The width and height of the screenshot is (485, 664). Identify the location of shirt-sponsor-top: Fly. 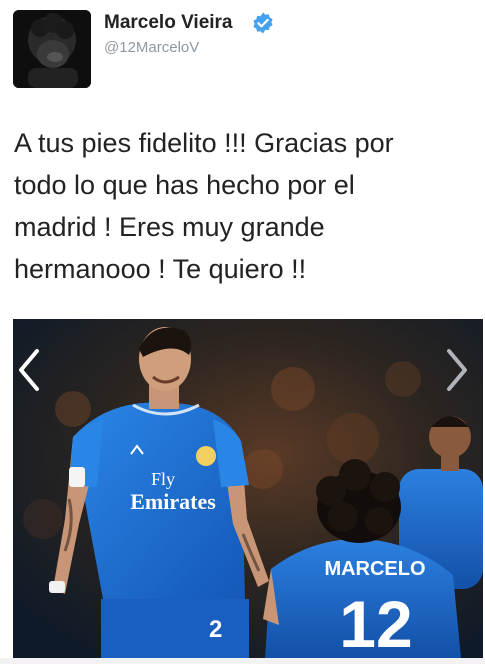
(163, 479).